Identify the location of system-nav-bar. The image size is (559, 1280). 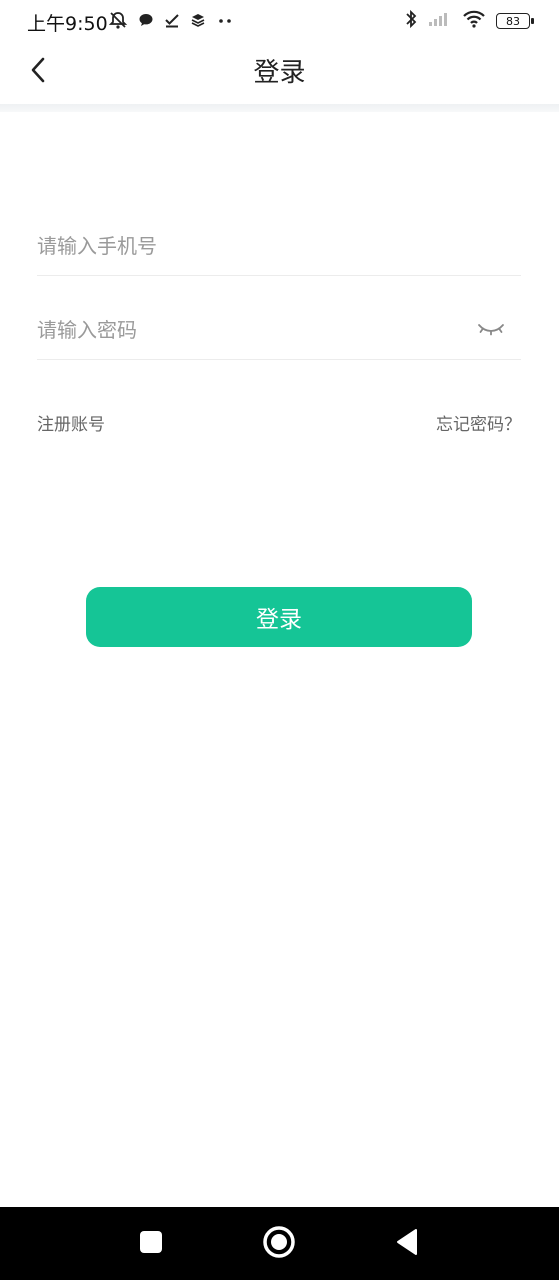
(279, 1243).